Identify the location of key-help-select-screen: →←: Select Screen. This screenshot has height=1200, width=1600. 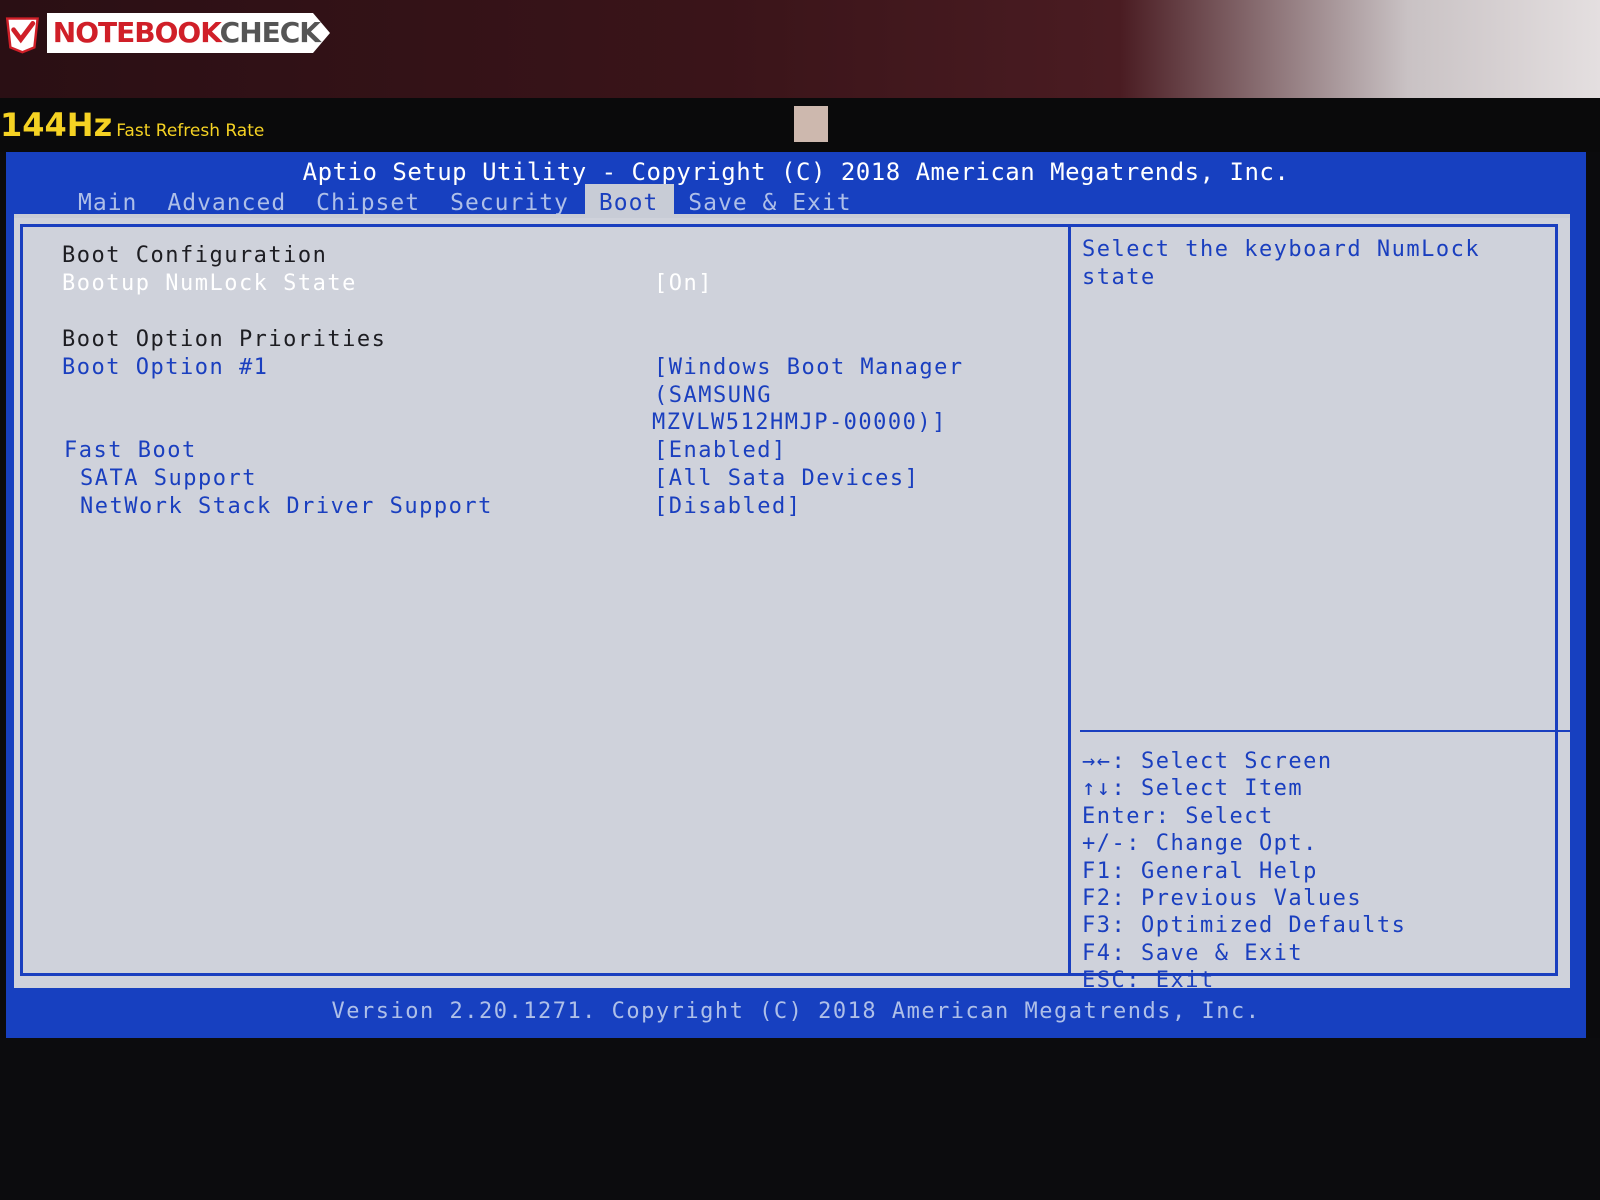
(1207, 761).